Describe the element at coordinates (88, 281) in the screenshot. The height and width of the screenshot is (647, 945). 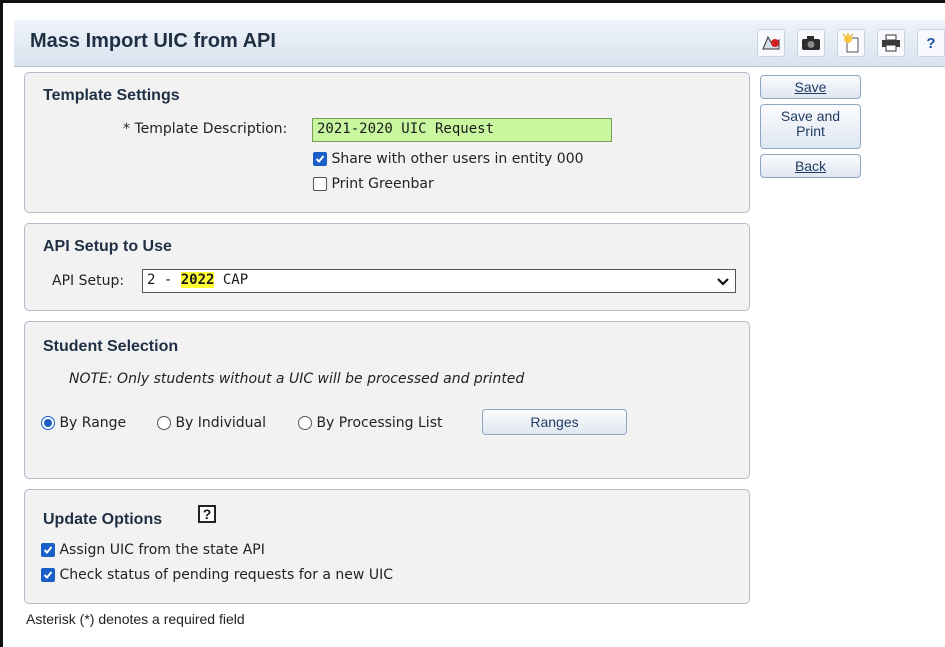
I see `api-setup-label: API Setup:` at that location.